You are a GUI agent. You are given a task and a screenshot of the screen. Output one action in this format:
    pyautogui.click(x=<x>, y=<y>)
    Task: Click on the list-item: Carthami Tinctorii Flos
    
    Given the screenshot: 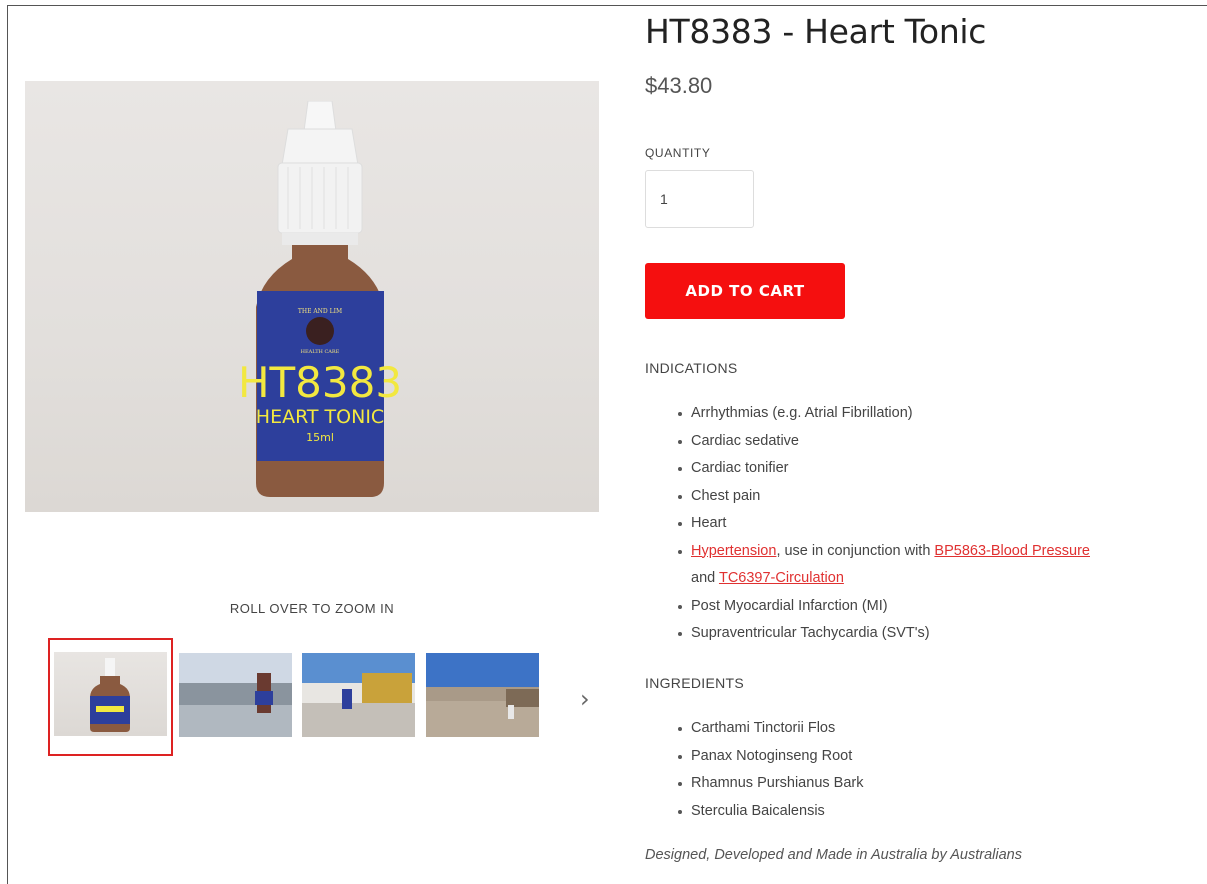 What is the action you would take?
    pyautogui.click(x=770, y=729)
    